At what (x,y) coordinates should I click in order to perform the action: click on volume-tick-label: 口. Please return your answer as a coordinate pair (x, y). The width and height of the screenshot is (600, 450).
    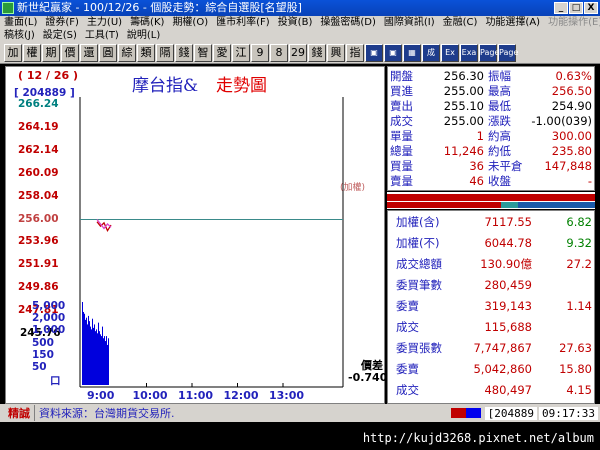
    Looking at the image, I should click on (55, 381).